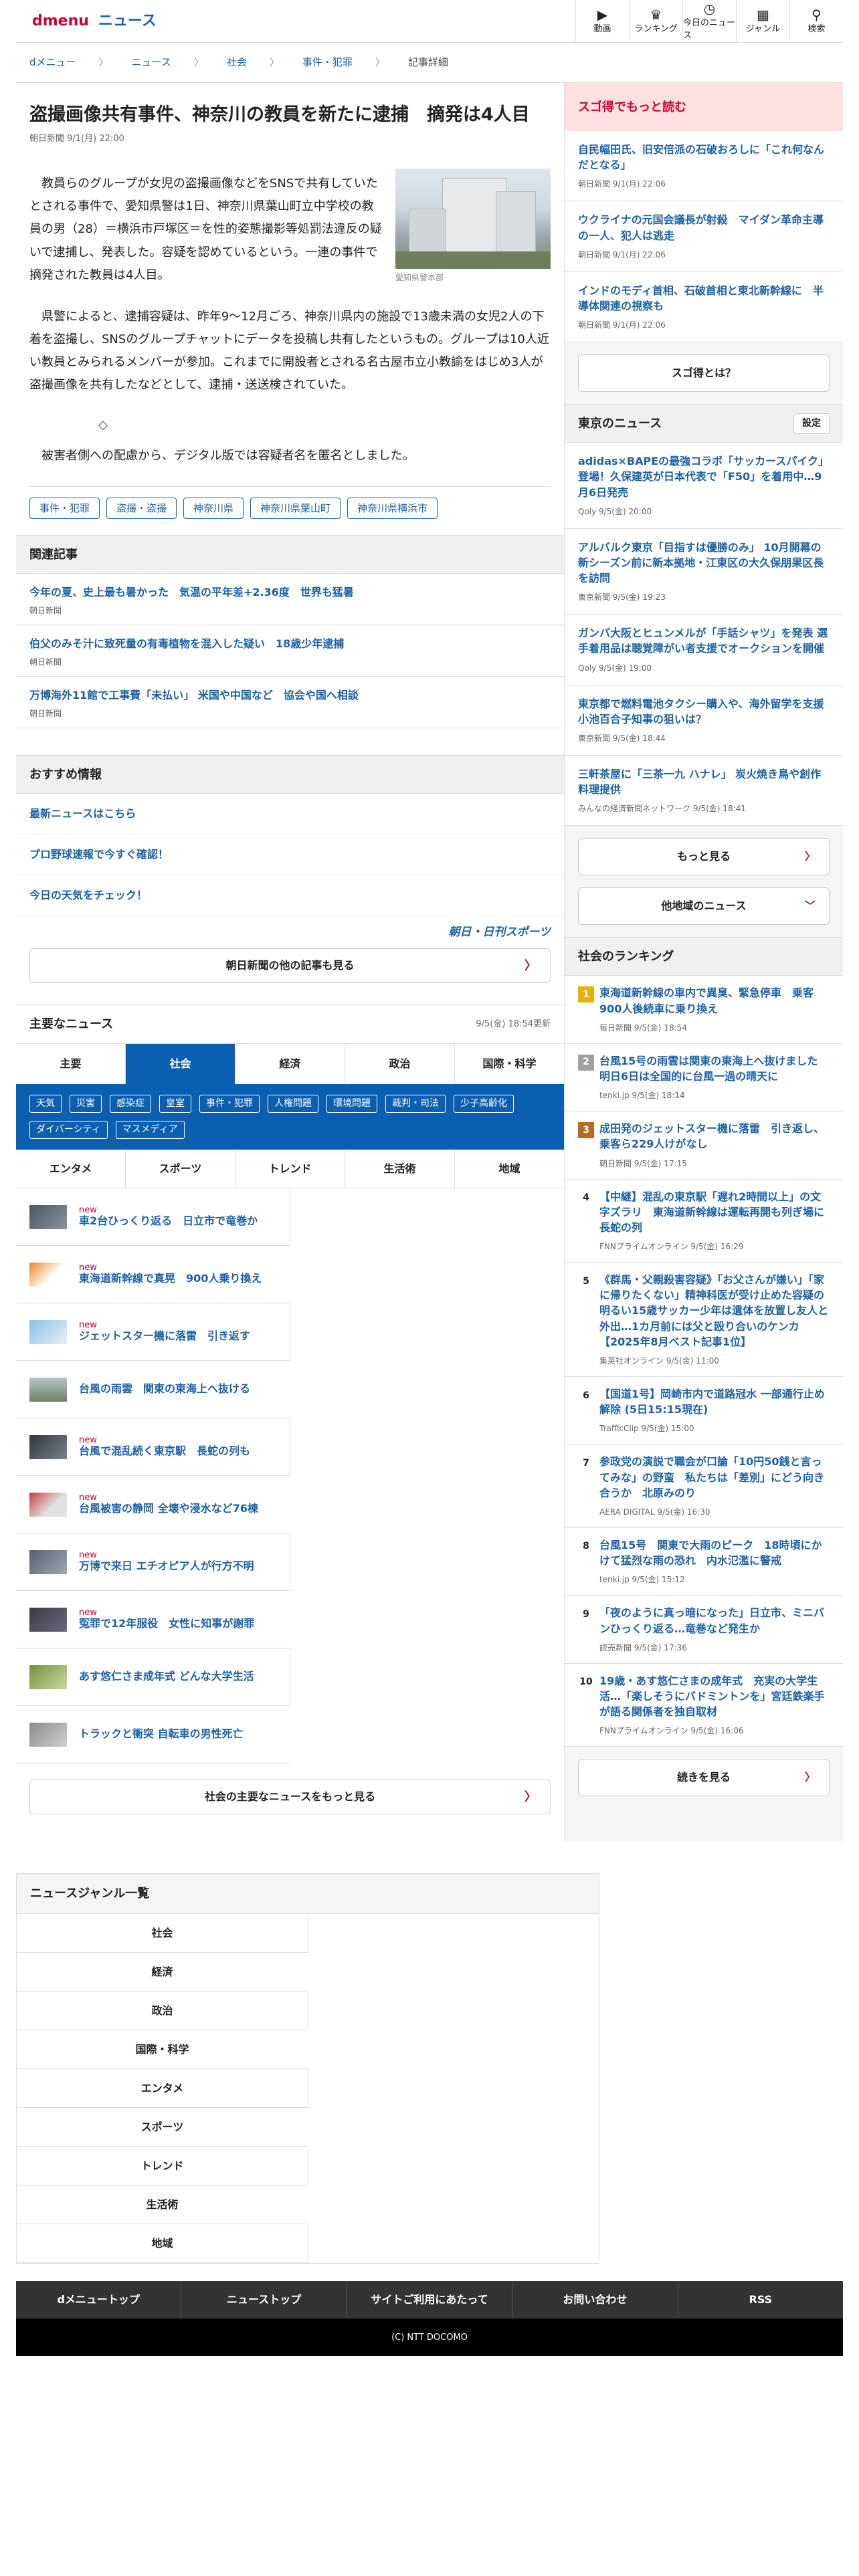  Describe the element at coordinates (290, 600) in the screenshot. I see `related-item: 今年の夏、史上最も暑かった 気温の平年差+2.36度 世界も猛暑 朝日新聞` at that location.